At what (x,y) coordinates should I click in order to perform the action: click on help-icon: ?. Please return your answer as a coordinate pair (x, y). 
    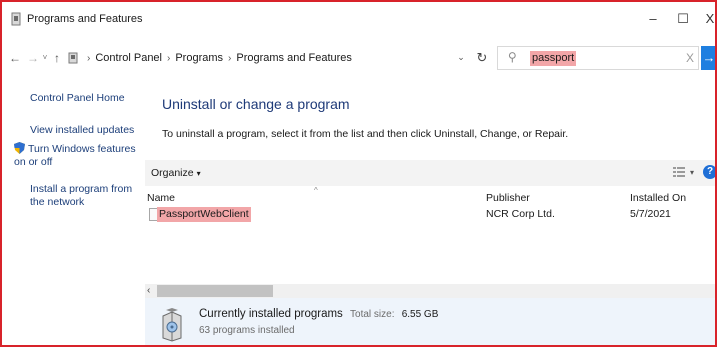
    Looking at the image, I should click on (709, 172).